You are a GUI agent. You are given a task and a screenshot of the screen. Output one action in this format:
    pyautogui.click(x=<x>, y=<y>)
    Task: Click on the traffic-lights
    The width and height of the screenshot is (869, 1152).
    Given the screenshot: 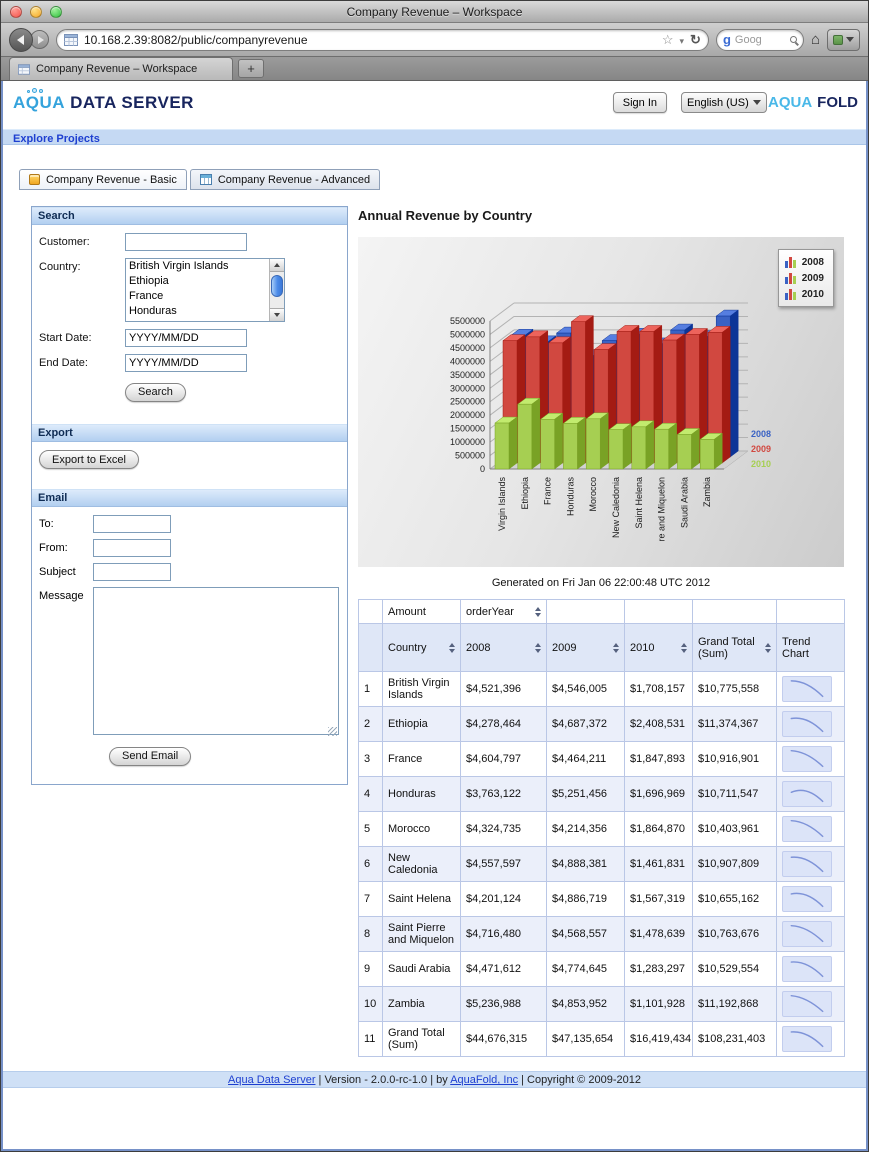 What is the action you would take?
    pyautogui.click(x=36, y=12)
    